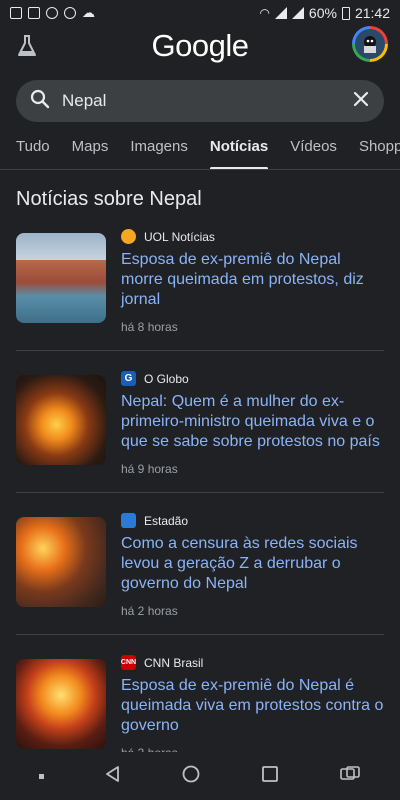  What do you see at coordinates (200, 13) in the screenshot?
I see `status-bar: ☁ ◠ 60% 21:42` at bounding box center [200, 13].